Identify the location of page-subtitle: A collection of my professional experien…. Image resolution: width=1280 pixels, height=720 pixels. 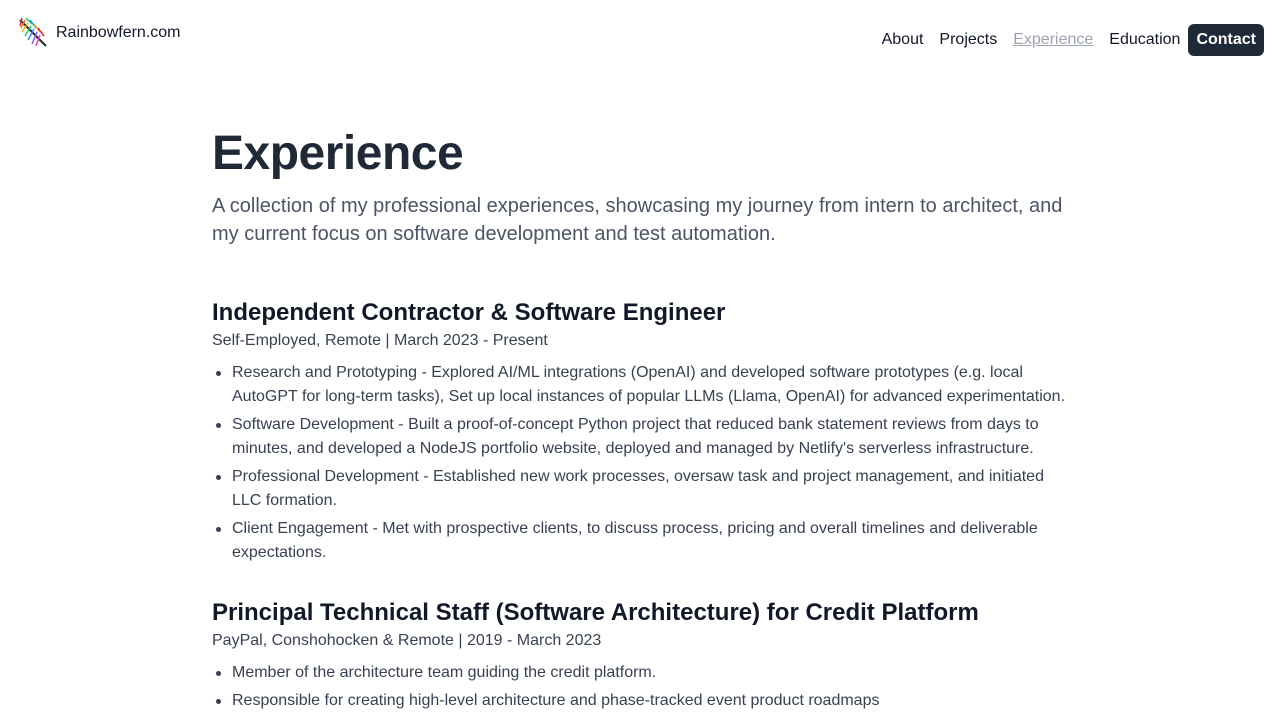
(637, 220).